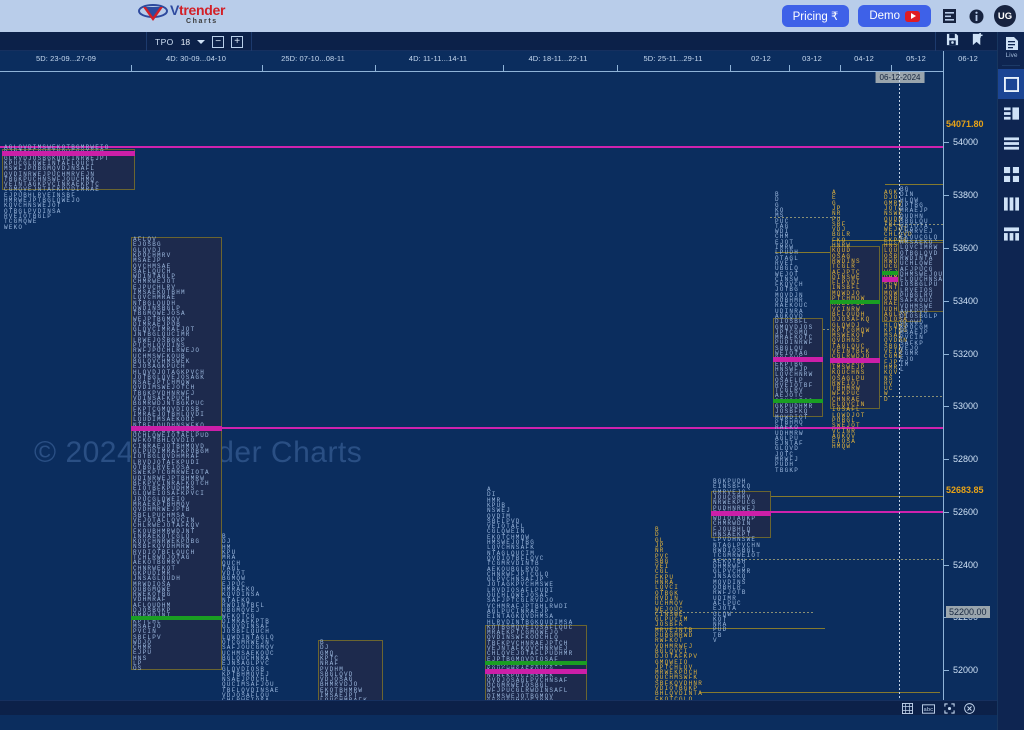 This screenshot has width=1024, height=730. I want to click on price-axis-label: 53600, so click(966, 248).